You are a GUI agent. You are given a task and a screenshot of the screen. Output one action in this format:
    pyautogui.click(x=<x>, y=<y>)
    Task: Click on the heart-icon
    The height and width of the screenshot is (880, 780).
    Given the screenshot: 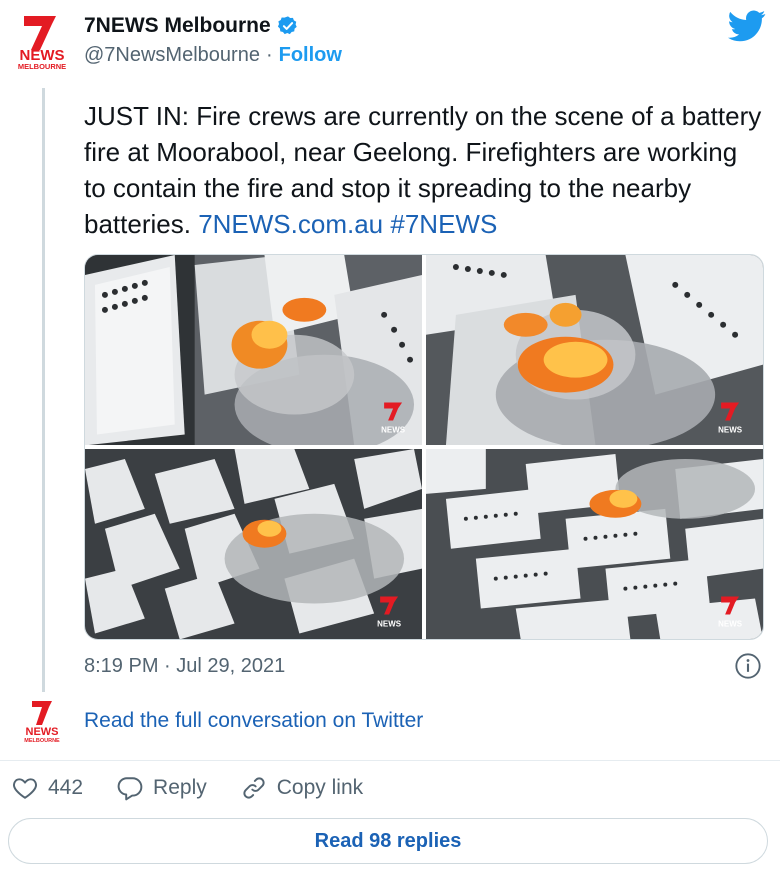 What is the action you would take?
    pyautogui.click(x=25, y=788)
    